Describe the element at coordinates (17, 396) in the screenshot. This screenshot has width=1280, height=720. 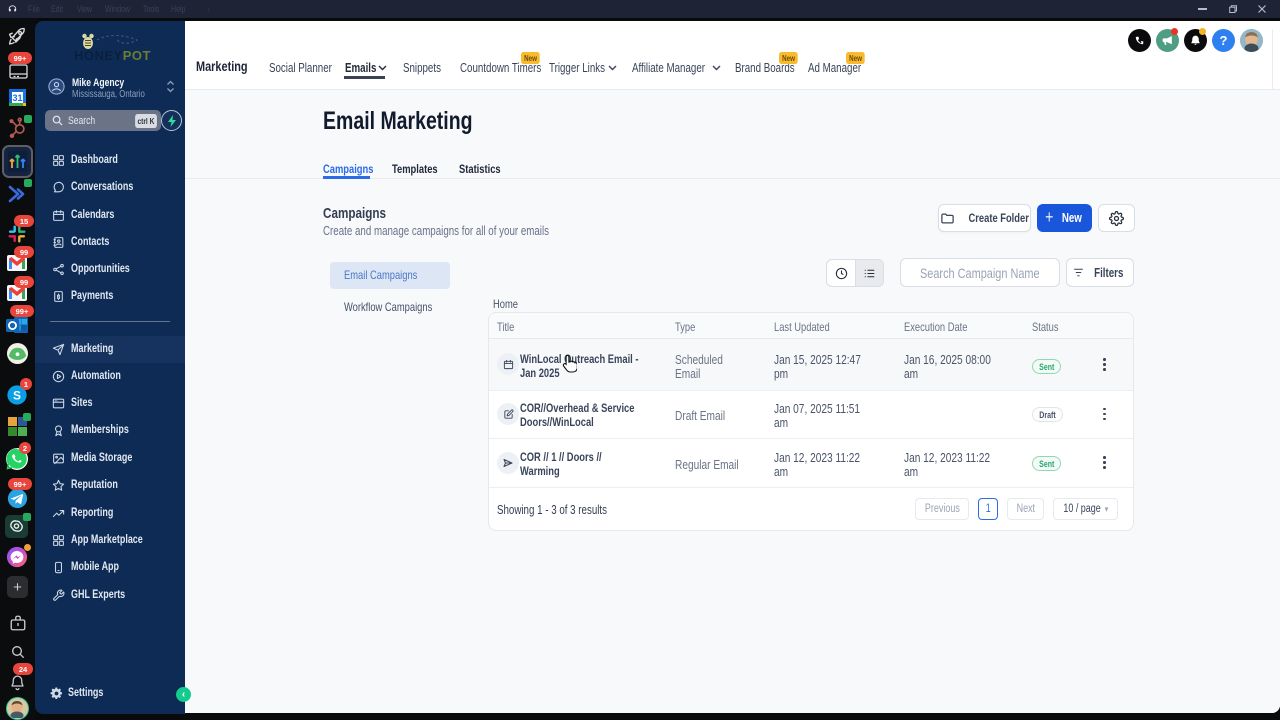
I see `svg-text: S` at that location.